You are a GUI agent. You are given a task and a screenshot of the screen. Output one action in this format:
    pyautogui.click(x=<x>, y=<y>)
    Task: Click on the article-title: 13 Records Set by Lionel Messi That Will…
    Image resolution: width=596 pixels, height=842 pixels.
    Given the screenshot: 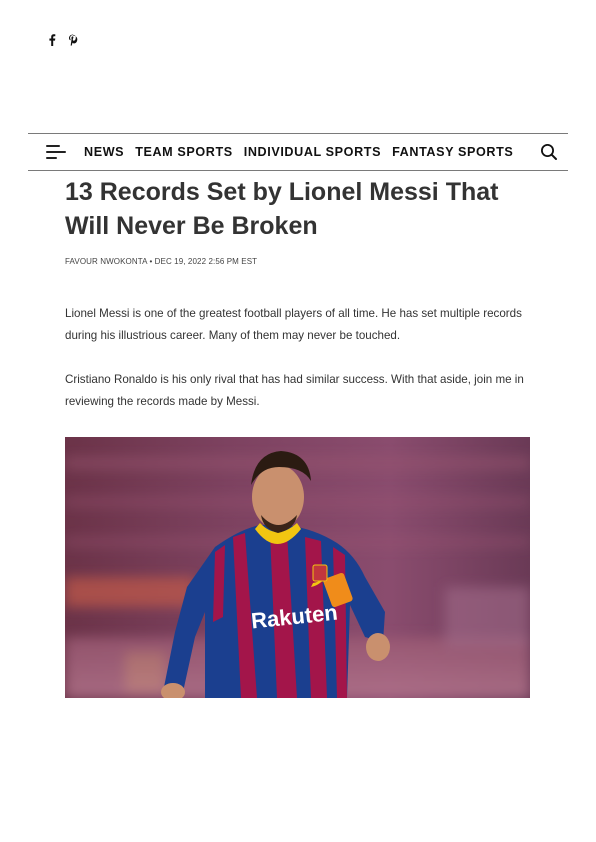 What is the action you would take?
    pyautogui.click(x=282, y=209)
    